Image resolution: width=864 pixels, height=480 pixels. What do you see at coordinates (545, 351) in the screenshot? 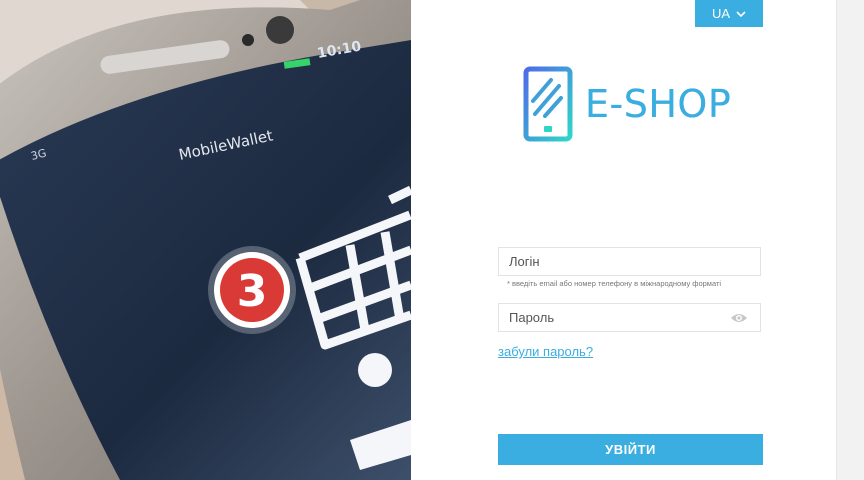
I see `forgot-password-link: забули пароль?` at bounding box center [545, 351].